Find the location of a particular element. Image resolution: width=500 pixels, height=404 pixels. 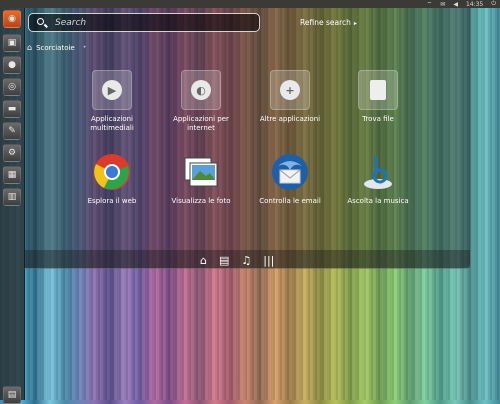

photo-viewer-icon is located at coordinates (201, 172).